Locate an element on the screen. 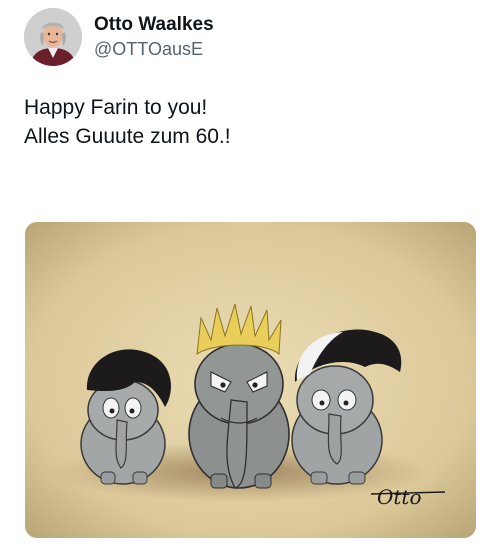 The height and width of the screenshot is (553, 500). tweet-header: Otto Waalkes @OTTOausE is located at coordinates (119, 37).